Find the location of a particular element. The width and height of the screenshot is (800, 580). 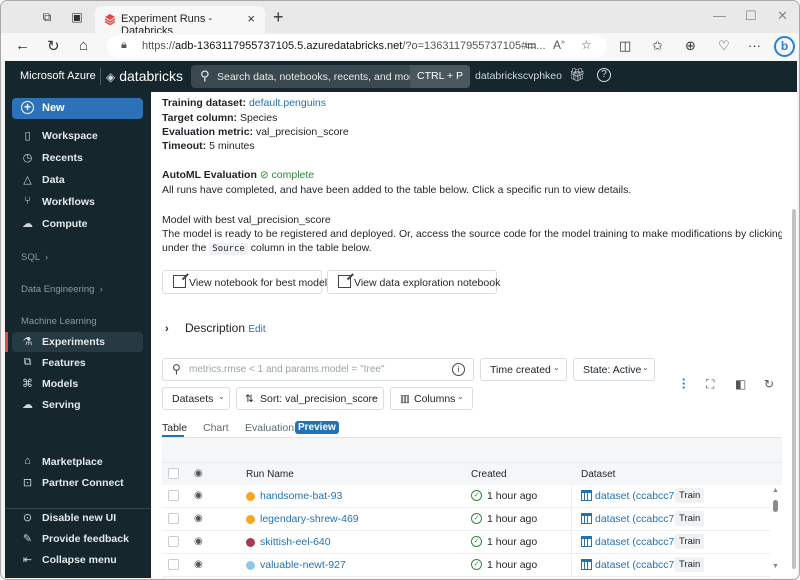

sidebar-item-workflows: ⑂ Workflows is located at coordinates (77, 202).